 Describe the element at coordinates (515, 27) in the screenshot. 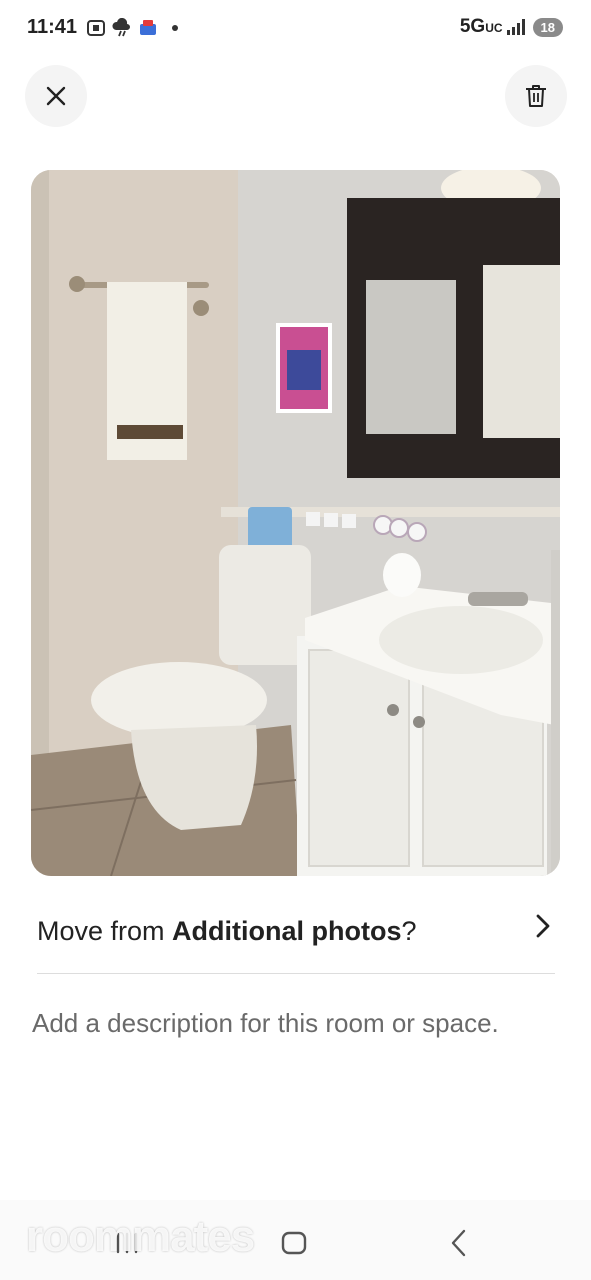

I see `signal-icon` at that location.